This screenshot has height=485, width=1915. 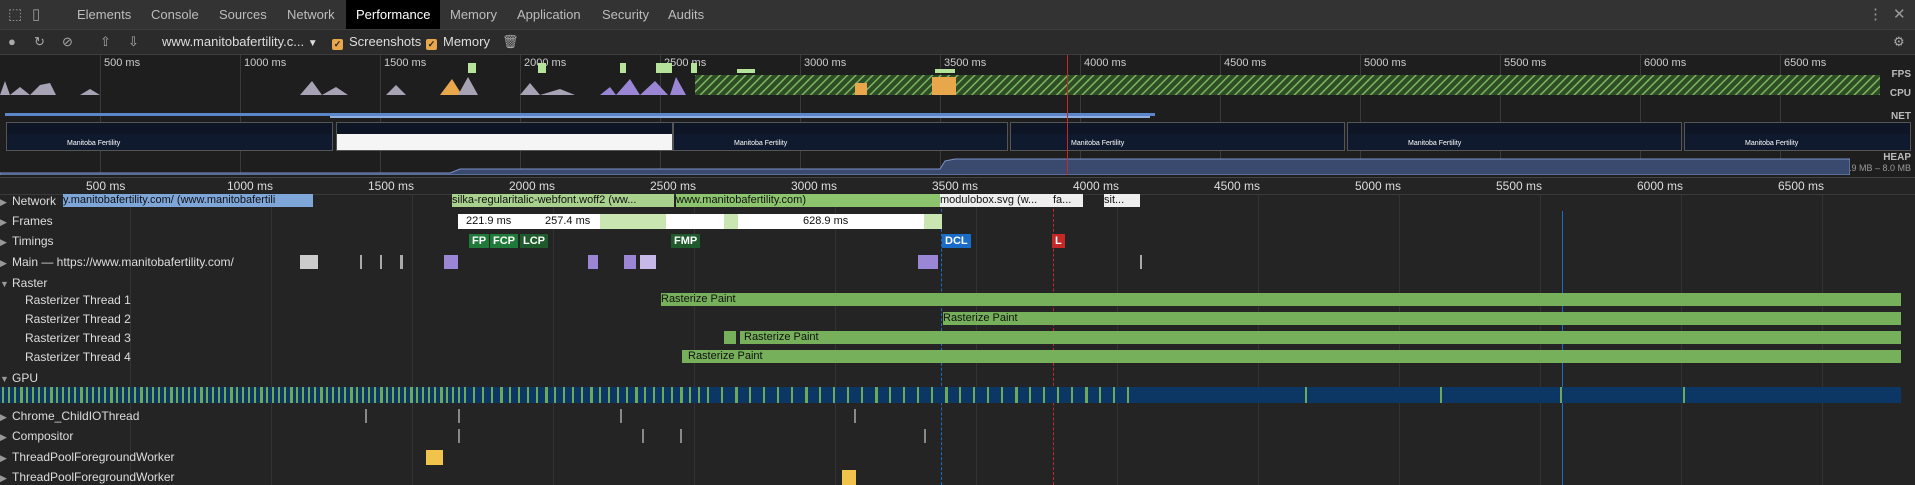 I want to click on tab-application: Application, so click(x=549, y=14).